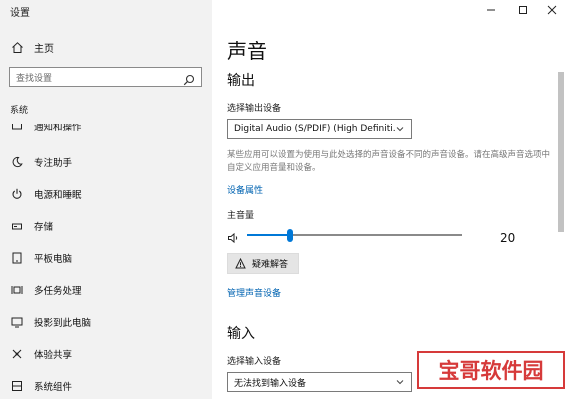 The height and width of the screenshot is (399, 569). What do you see at coordinates (319, 382) in the screenshot?
I see `input-device-dropdown: 无法找到输入设备` at bounding box center [319, 382].